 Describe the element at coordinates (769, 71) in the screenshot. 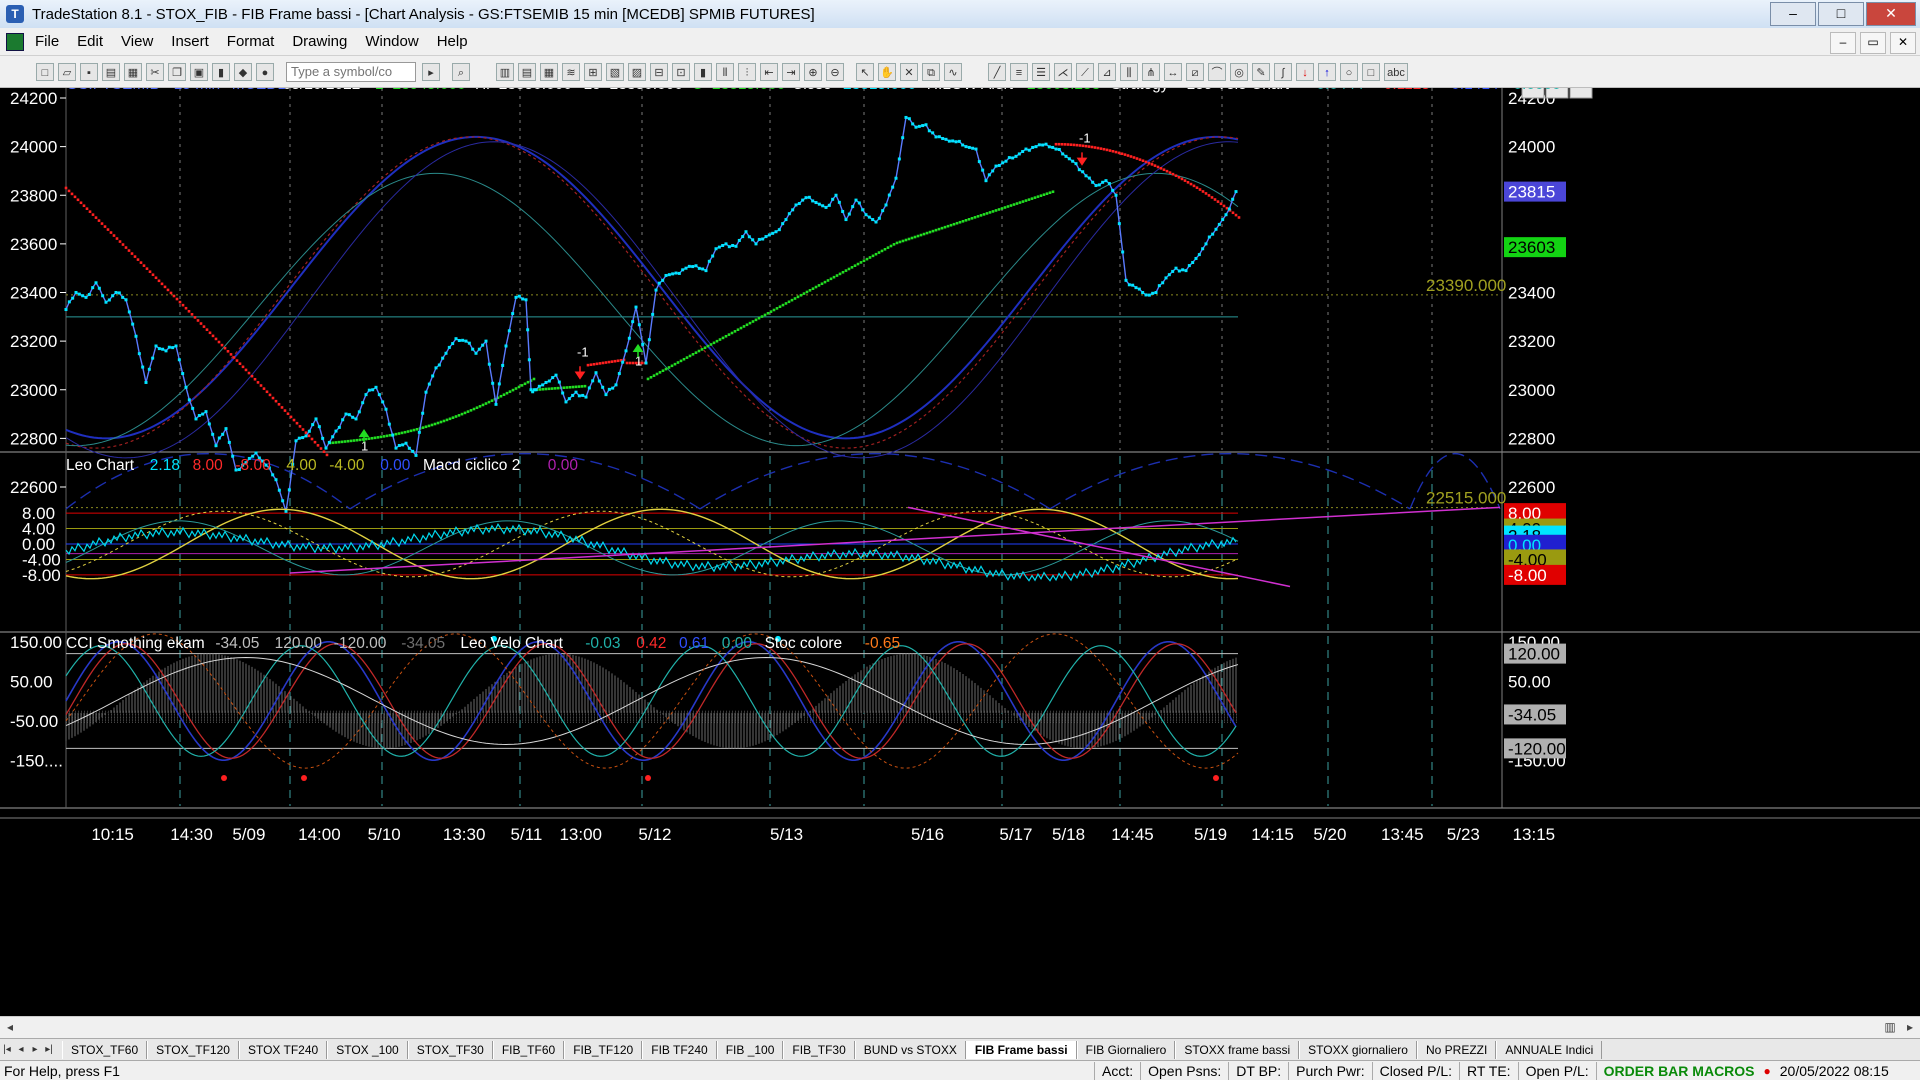

I see `zoom-out-bars-icon: ⇤` at that location.